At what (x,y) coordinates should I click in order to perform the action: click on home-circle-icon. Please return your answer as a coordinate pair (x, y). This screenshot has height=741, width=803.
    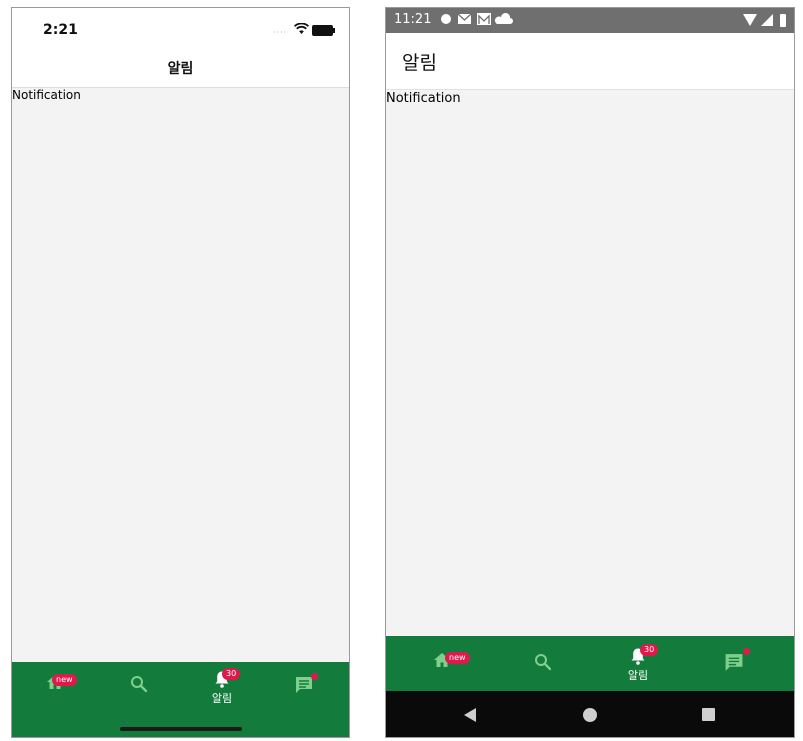
    Looking at the image, I should click on (590, 715).